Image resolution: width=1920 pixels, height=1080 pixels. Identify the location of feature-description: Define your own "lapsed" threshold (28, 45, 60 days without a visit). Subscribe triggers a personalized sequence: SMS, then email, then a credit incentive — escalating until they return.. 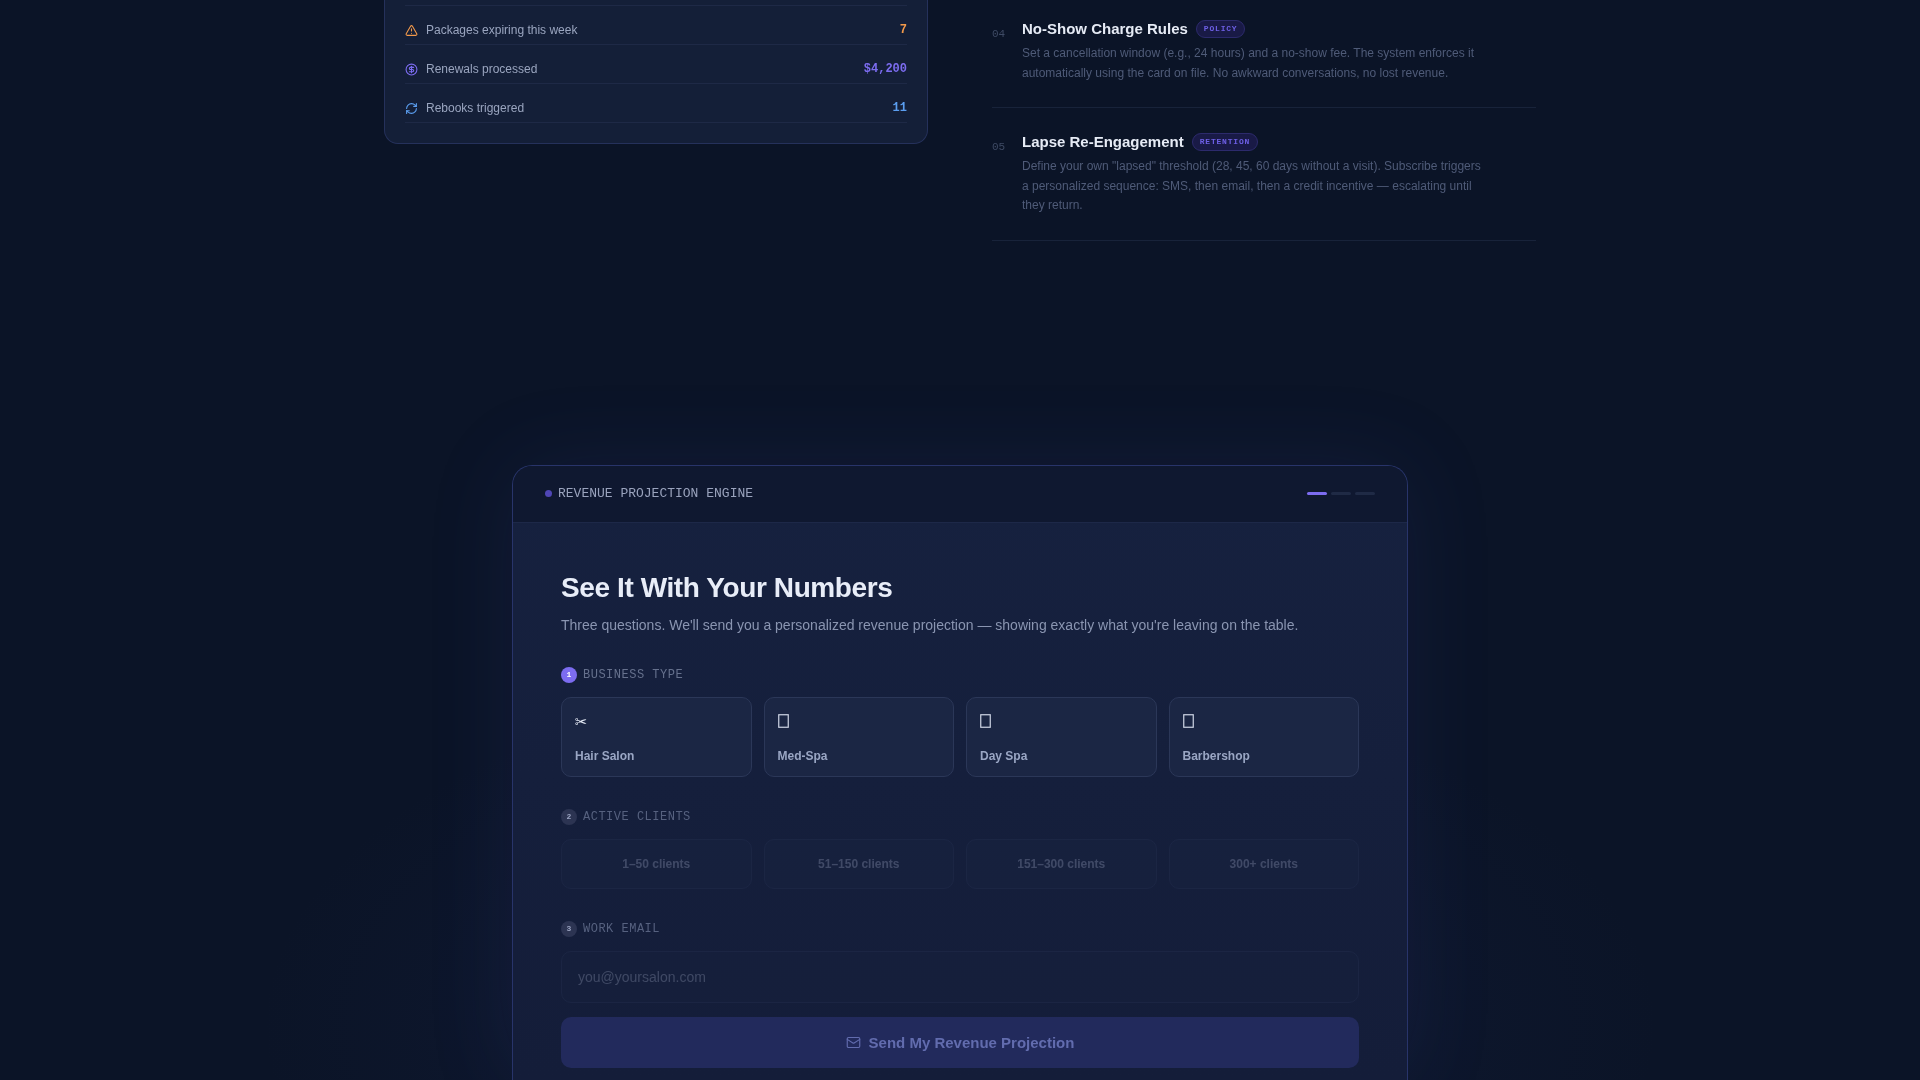
(1252, 186).